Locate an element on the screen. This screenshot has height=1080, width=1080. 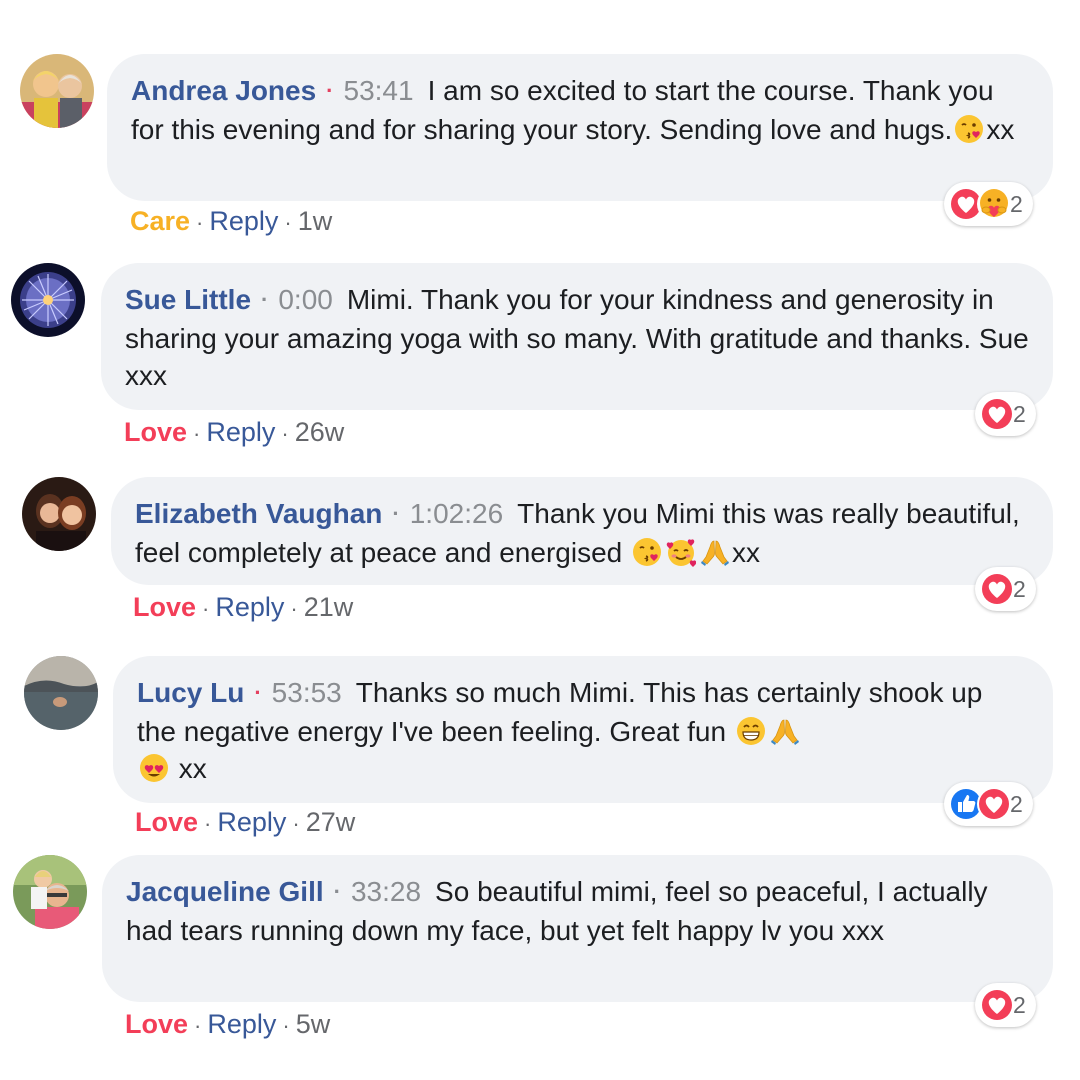
comment-age: 5w is located at coordinates (313, 1024).